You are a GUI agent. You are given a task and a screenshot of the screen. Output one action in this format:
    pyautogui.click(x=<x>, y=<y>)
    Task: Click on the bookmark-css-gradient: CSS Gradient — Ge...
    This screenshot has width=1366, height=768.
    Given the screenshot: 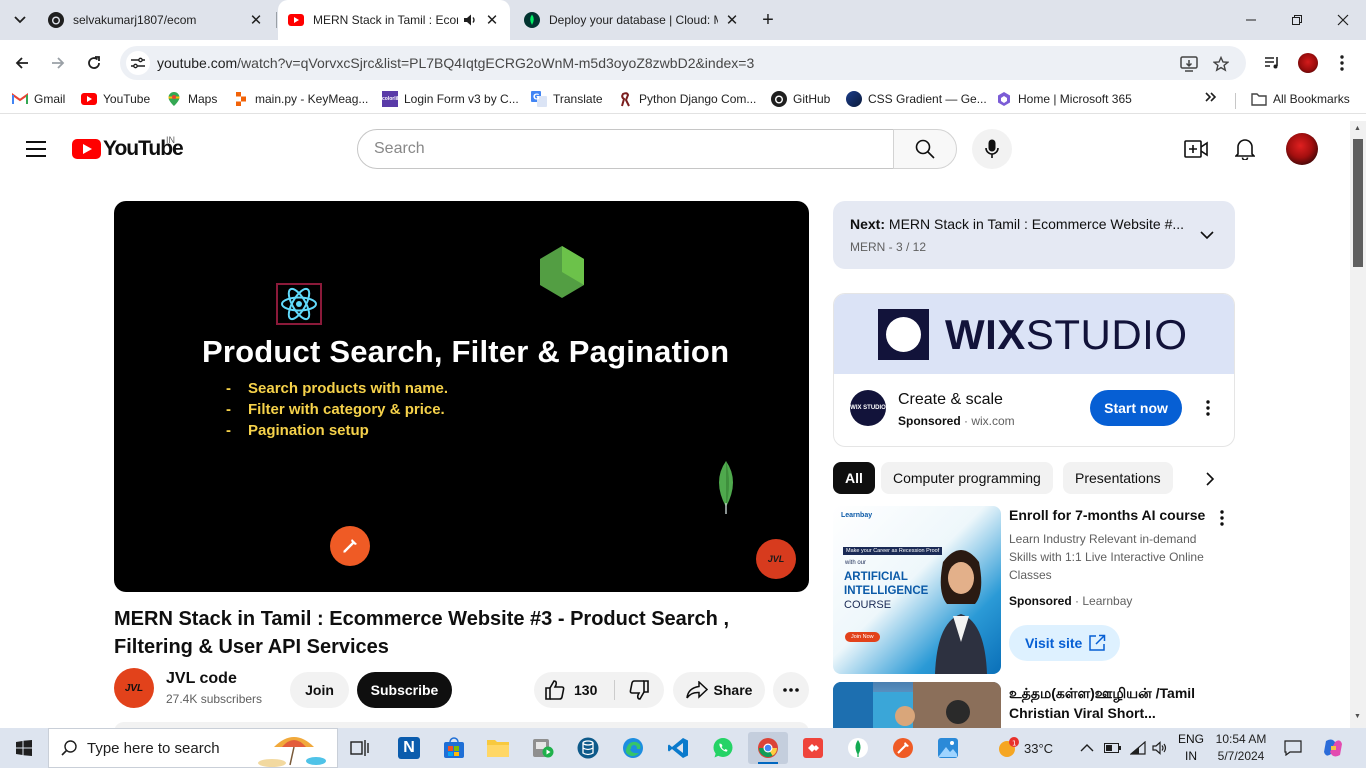 What is the action you would take?
    pyautogui.click(x=916, y=99)
    